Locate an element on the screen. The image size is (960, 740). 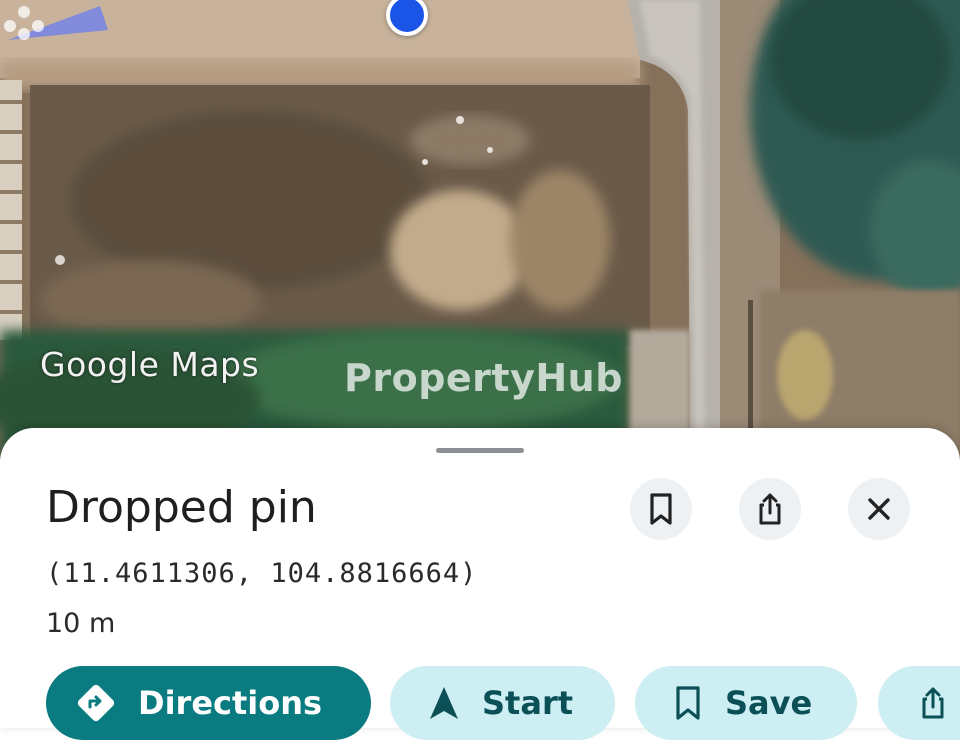
share-button is located at coordinates (770, 509).